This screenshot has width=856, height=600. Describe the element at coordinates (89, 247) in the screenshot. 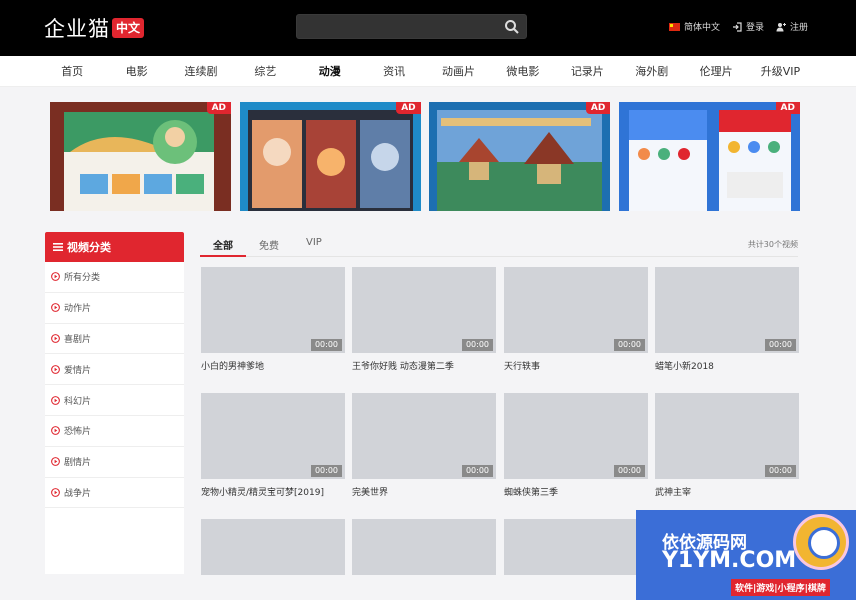

I see `sidebar-title: 视频分类` at that location.